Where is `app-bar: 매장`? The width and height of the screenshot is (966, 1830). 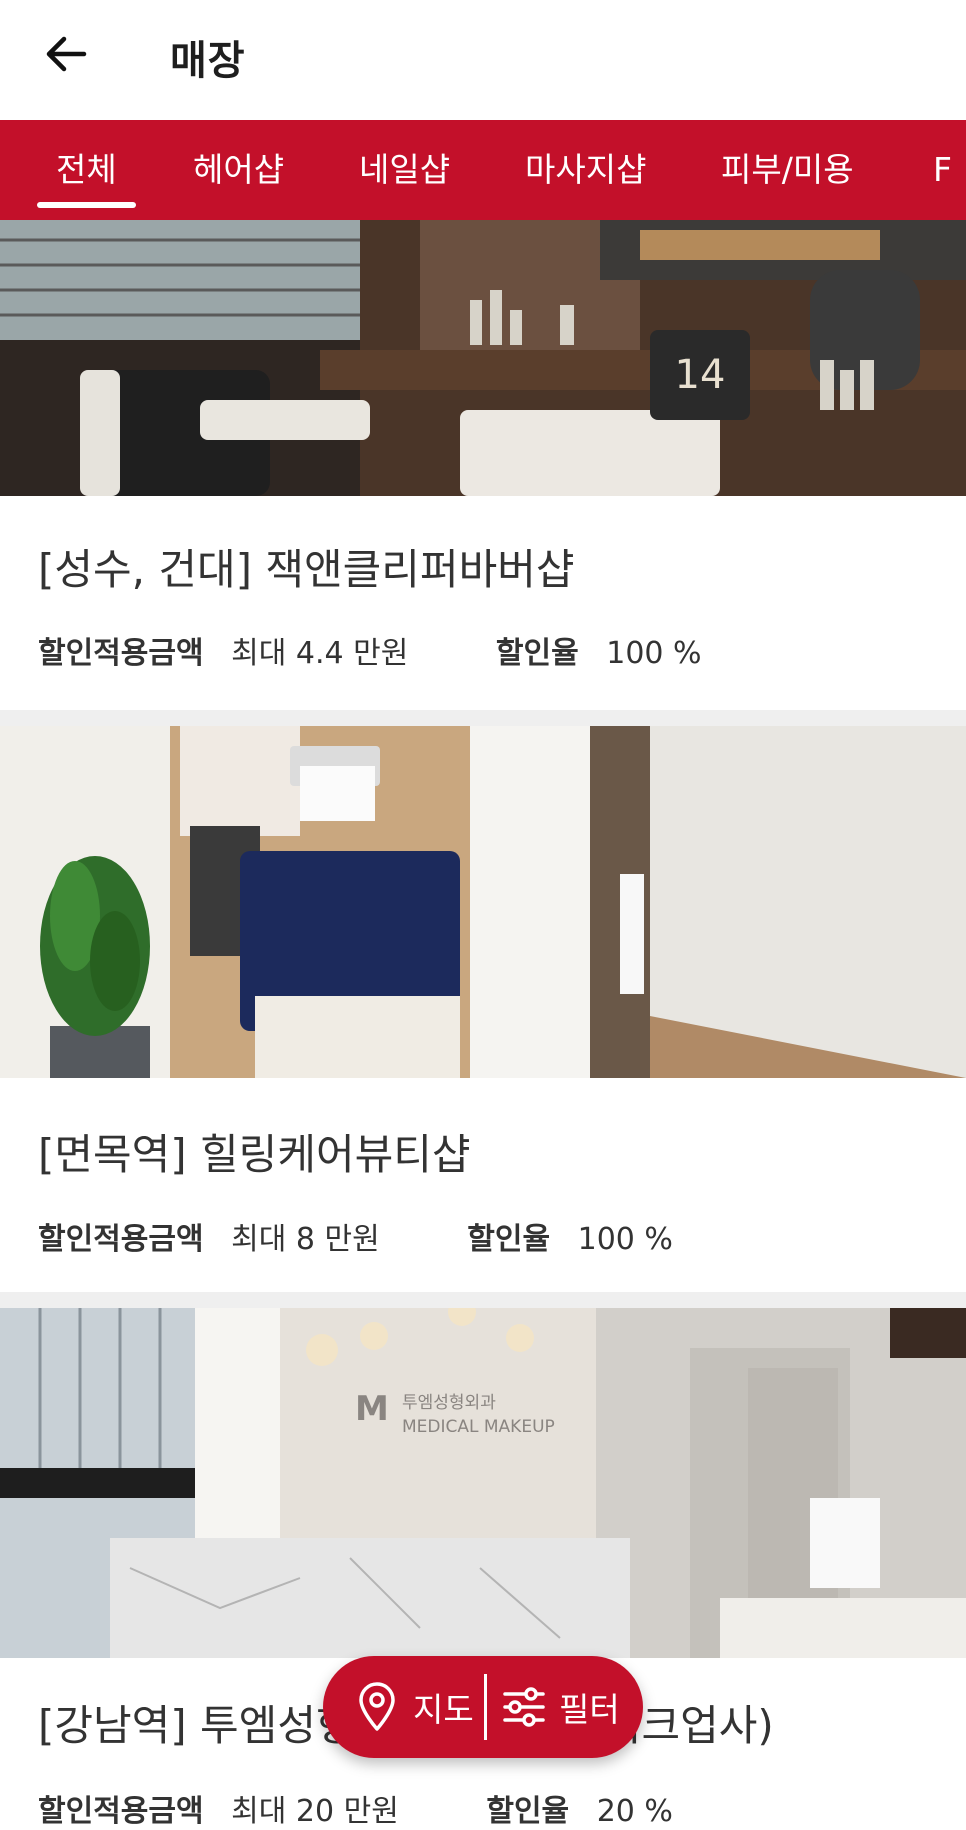 app-bar: 매장 is located at coordinates (483, 60).